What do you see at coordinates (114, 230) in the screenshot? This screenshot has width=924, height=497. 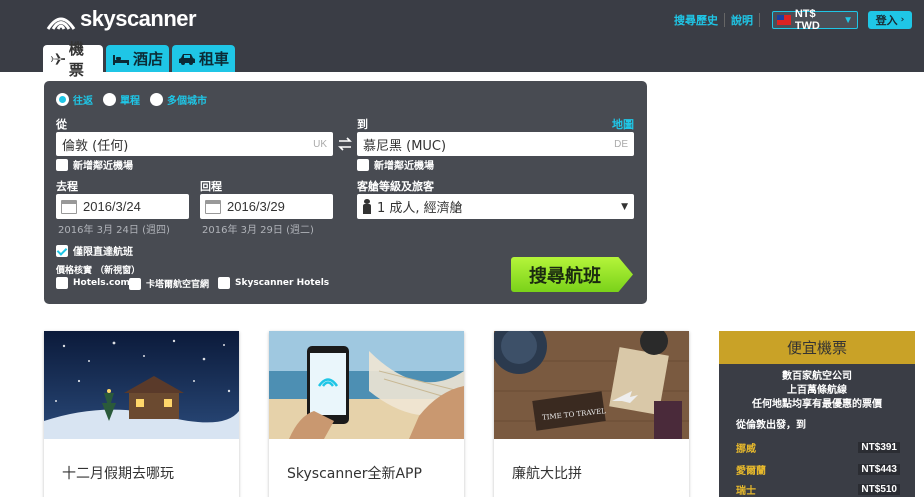 I see `depart-date-sub: 2016年 3月 24日 (週四)` at bounding box center [114, 230].